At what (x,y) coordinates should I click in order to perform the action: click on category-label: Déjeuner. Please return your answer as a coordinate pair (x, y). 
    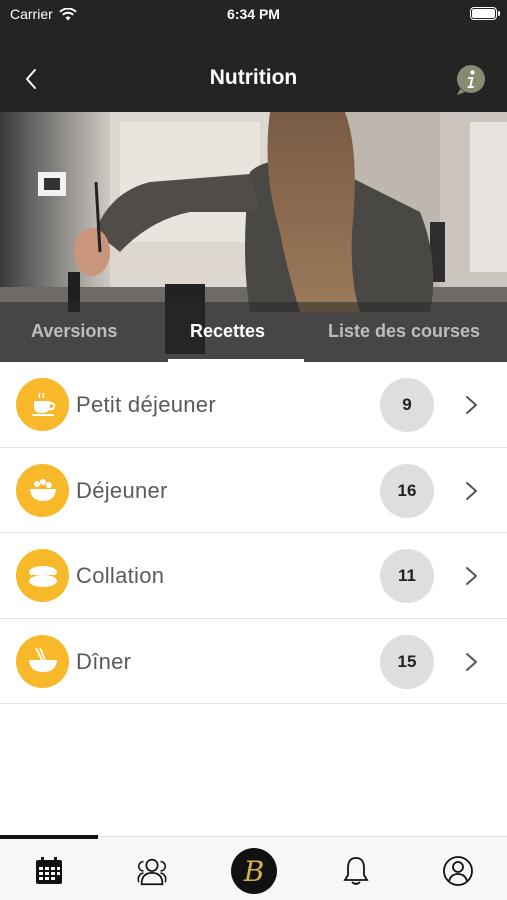
    Looking at the image, I should click on (122, 490).